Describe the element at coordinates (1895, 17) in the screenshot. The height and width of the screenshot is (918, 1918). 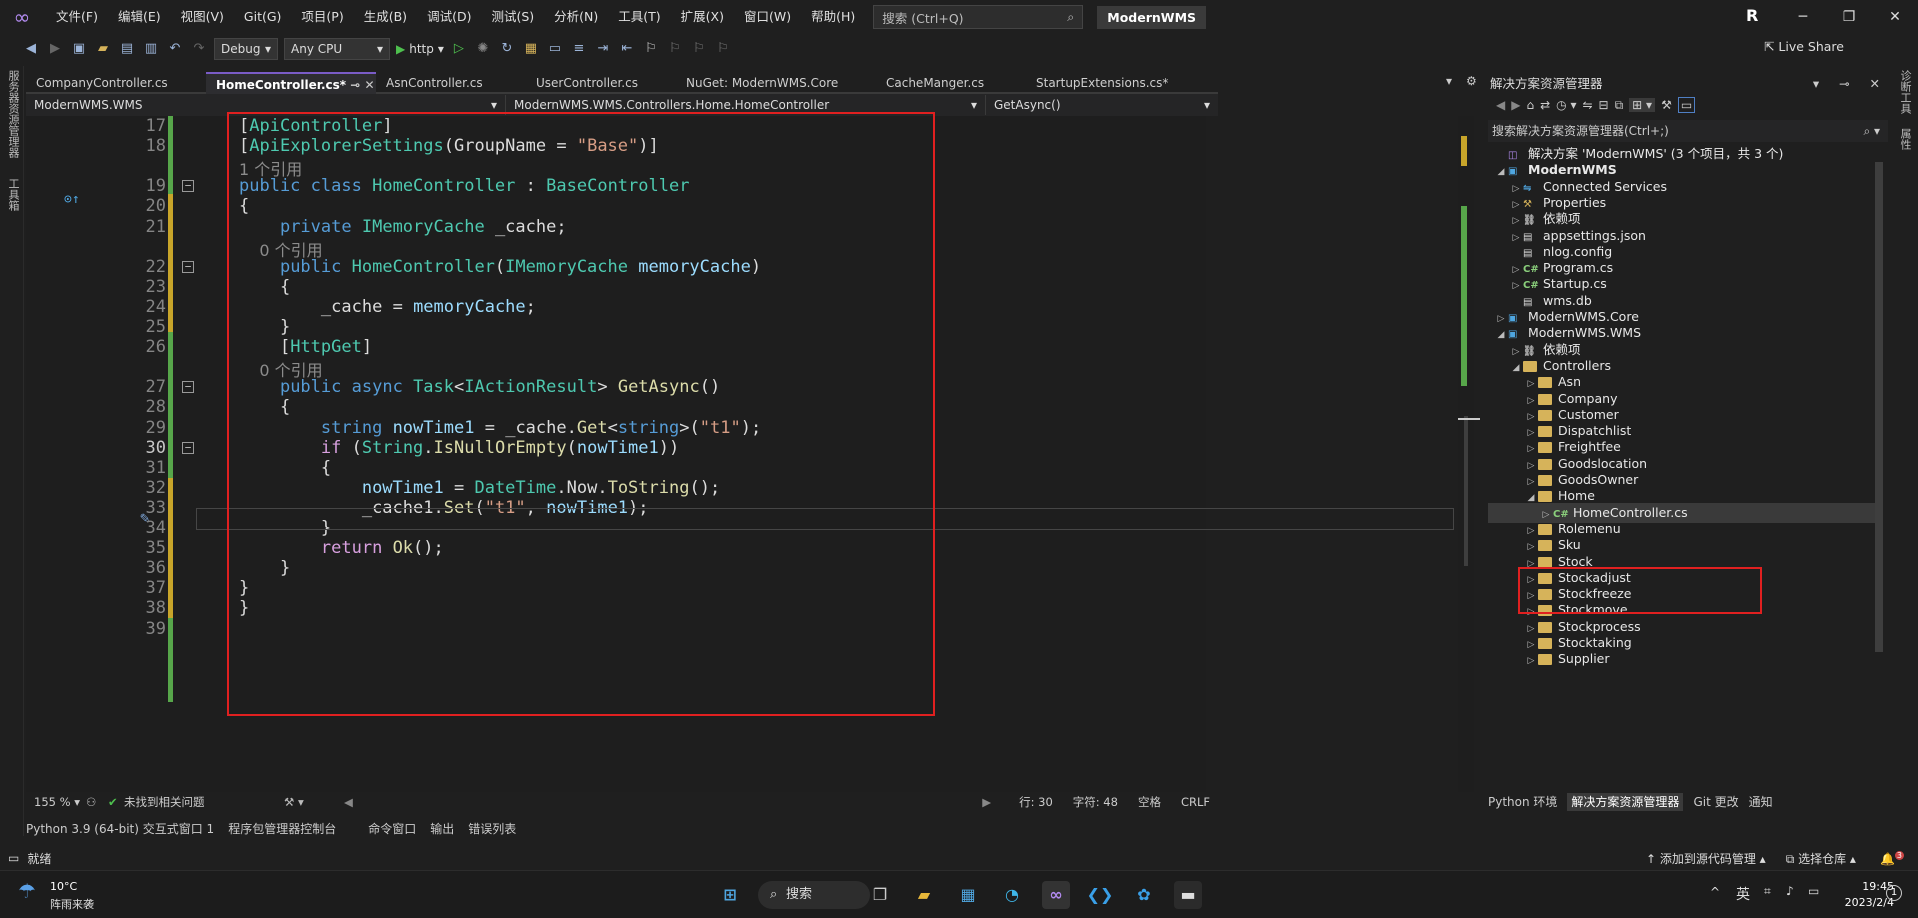
I see `close-window-button: ✕` at that location.